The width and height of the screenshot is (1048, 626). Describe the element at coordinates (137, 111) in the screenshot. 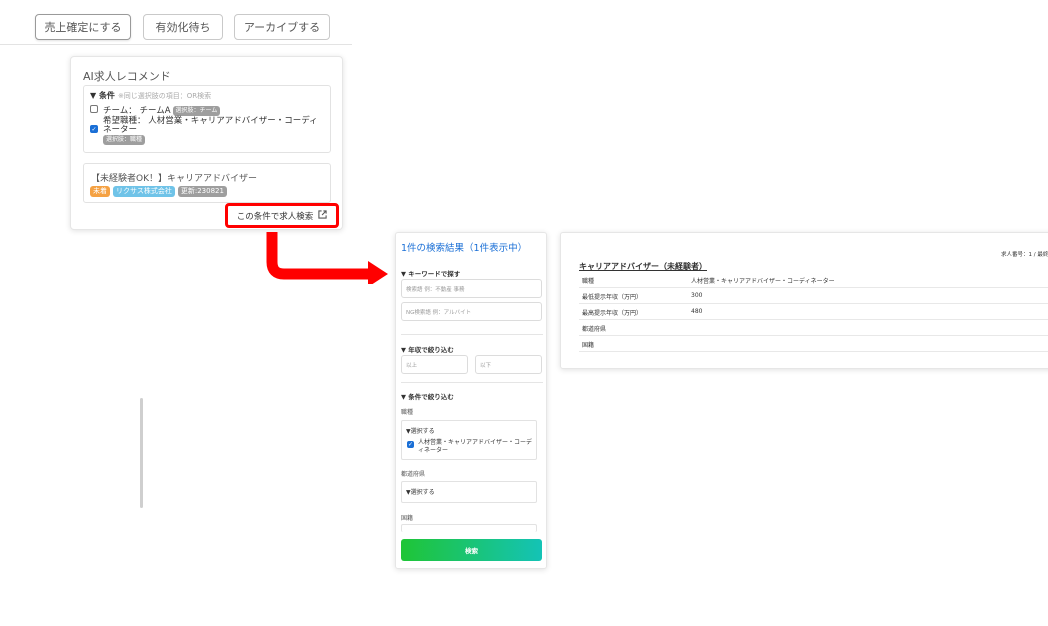

I see `team-label-text: チーム： チームA` at that location.